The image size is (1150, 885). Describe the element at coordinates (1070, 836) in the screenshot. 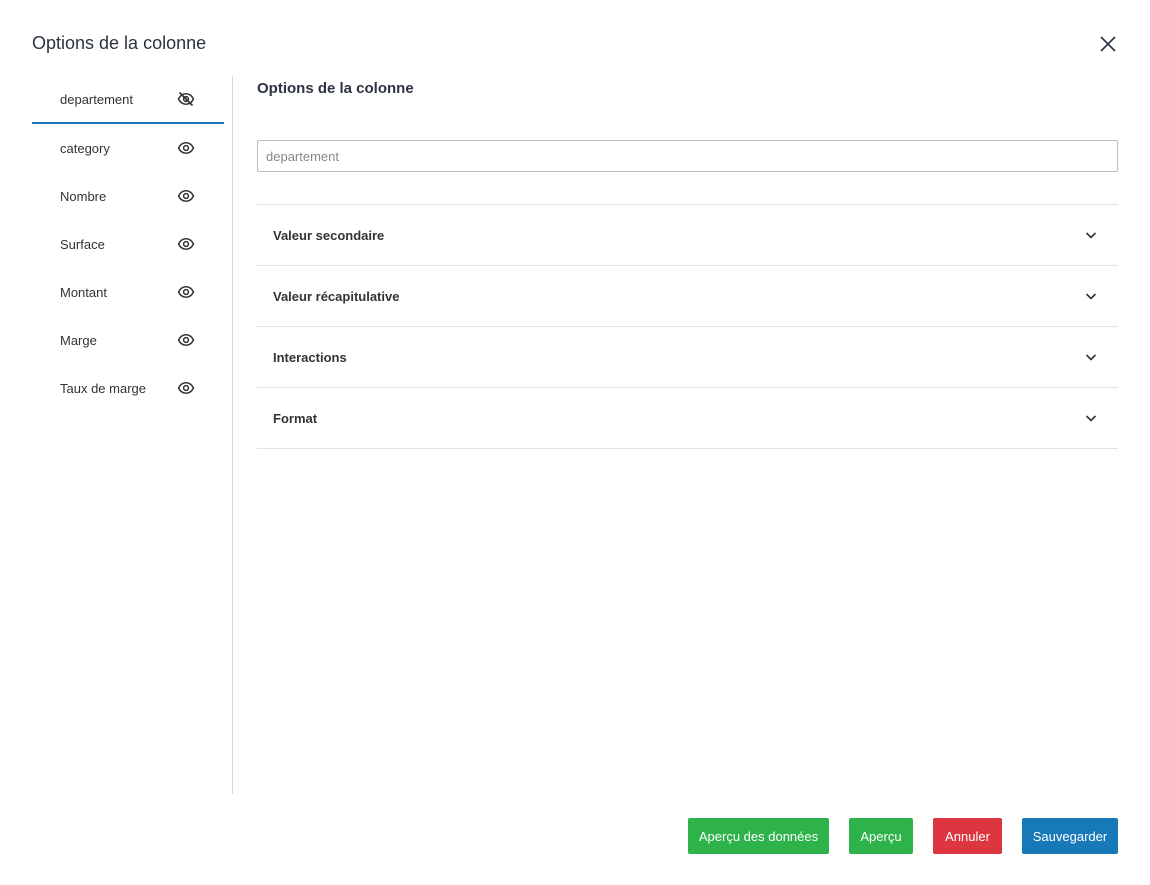

I see `save-button: Sauvegarder` at that location.